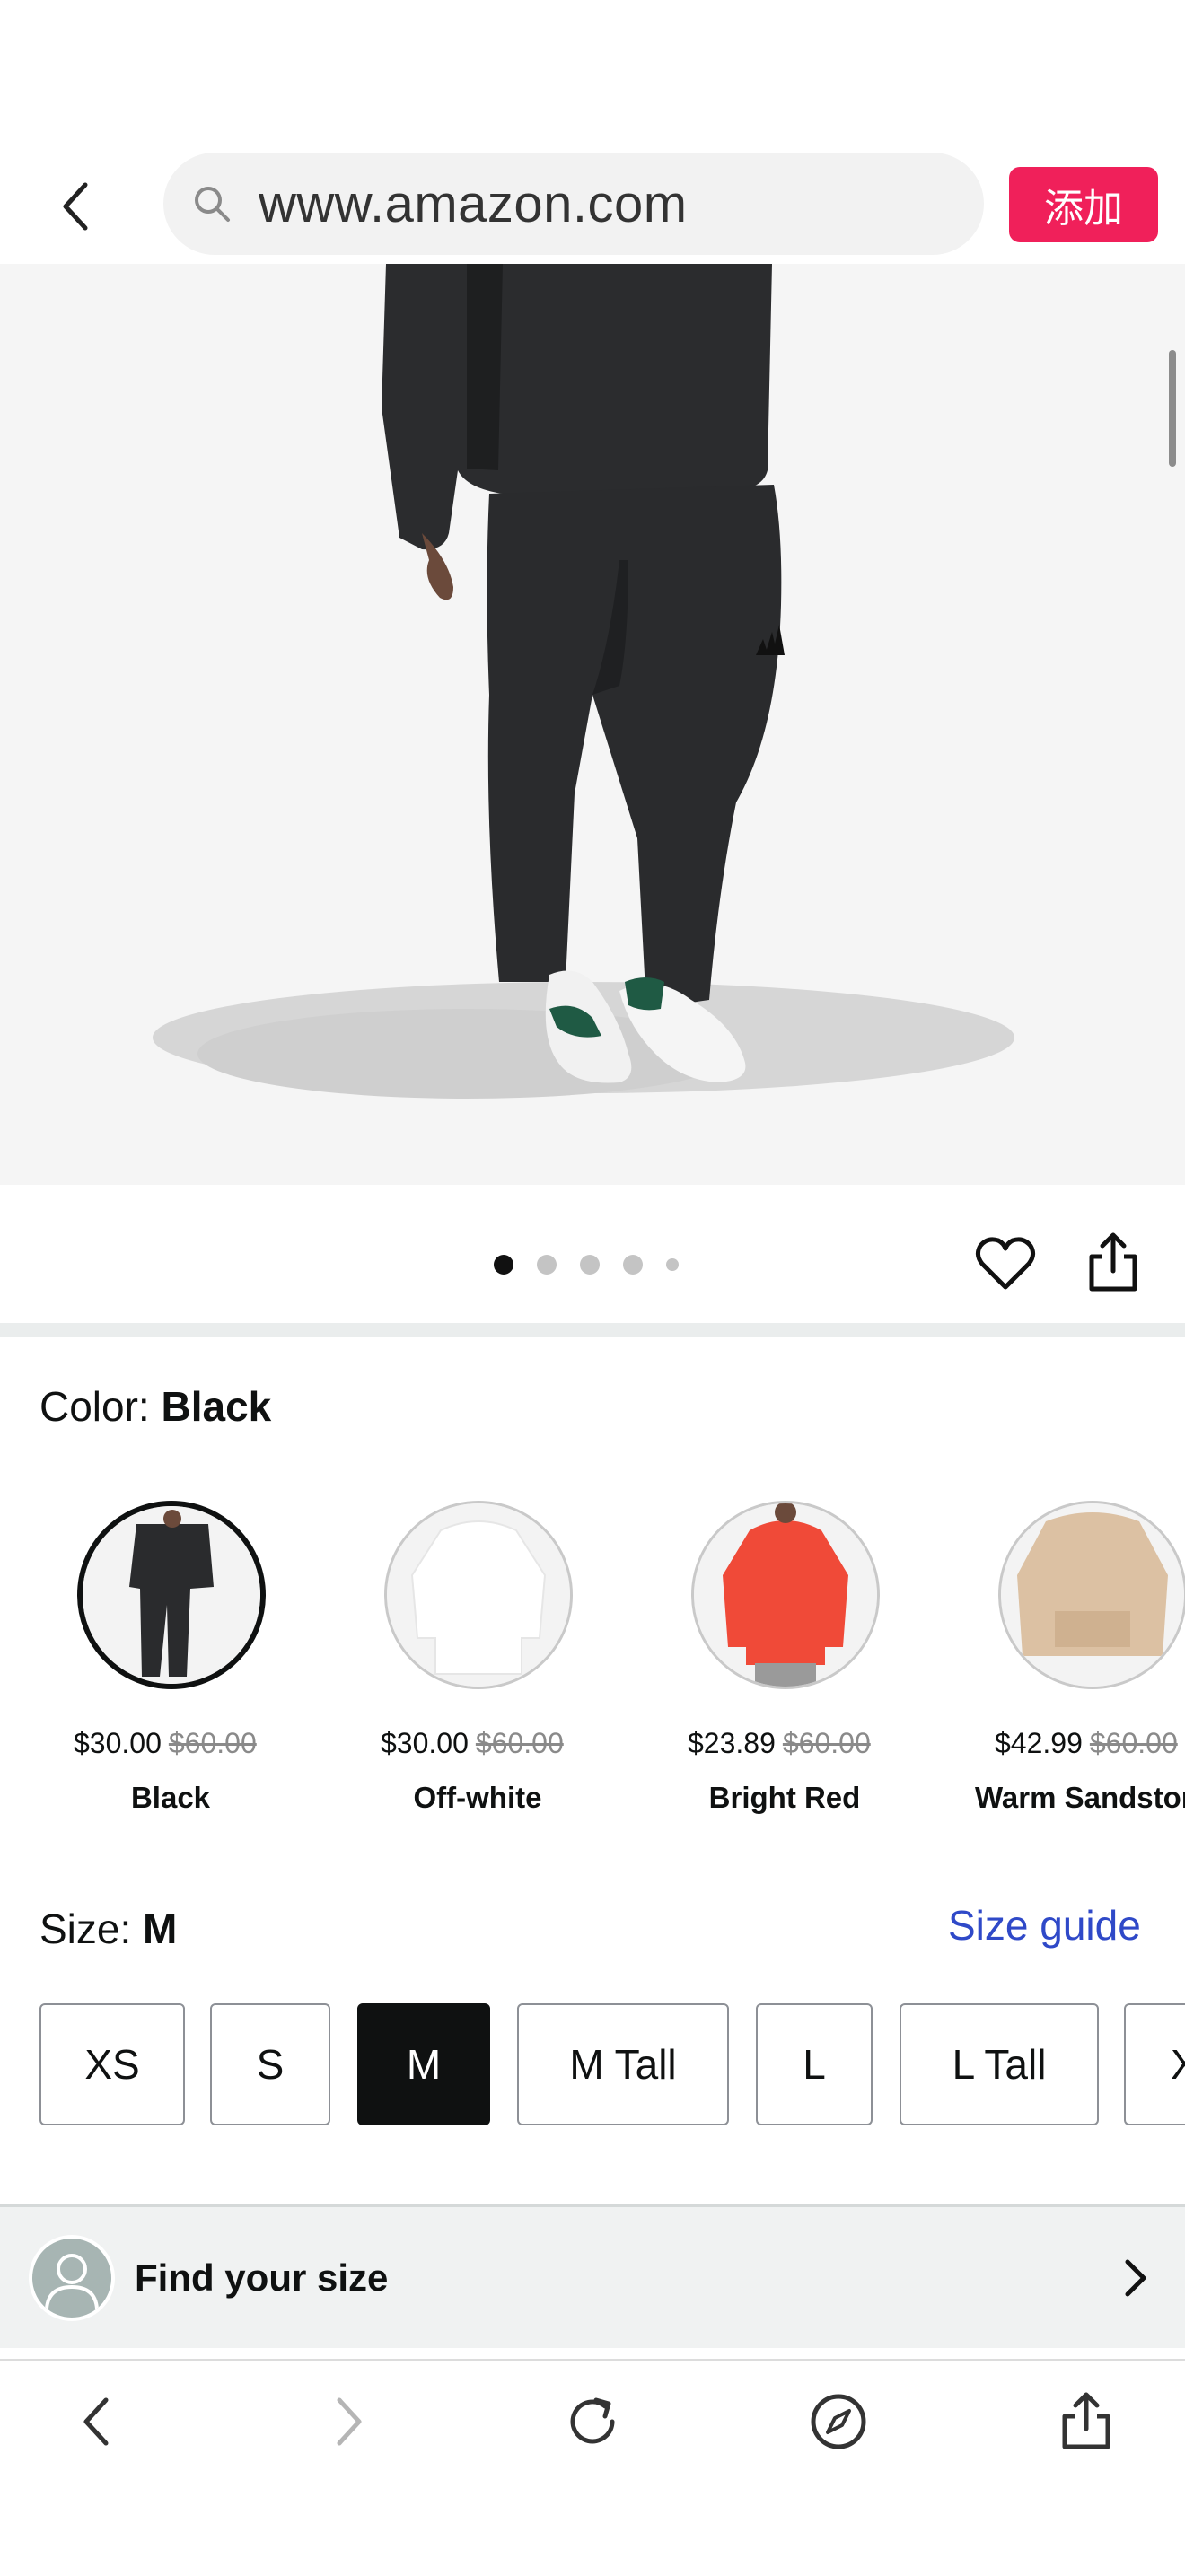 This screenshot has height=2576, width=1185. I want to click on wishlist-button, so click(1005, 1263).